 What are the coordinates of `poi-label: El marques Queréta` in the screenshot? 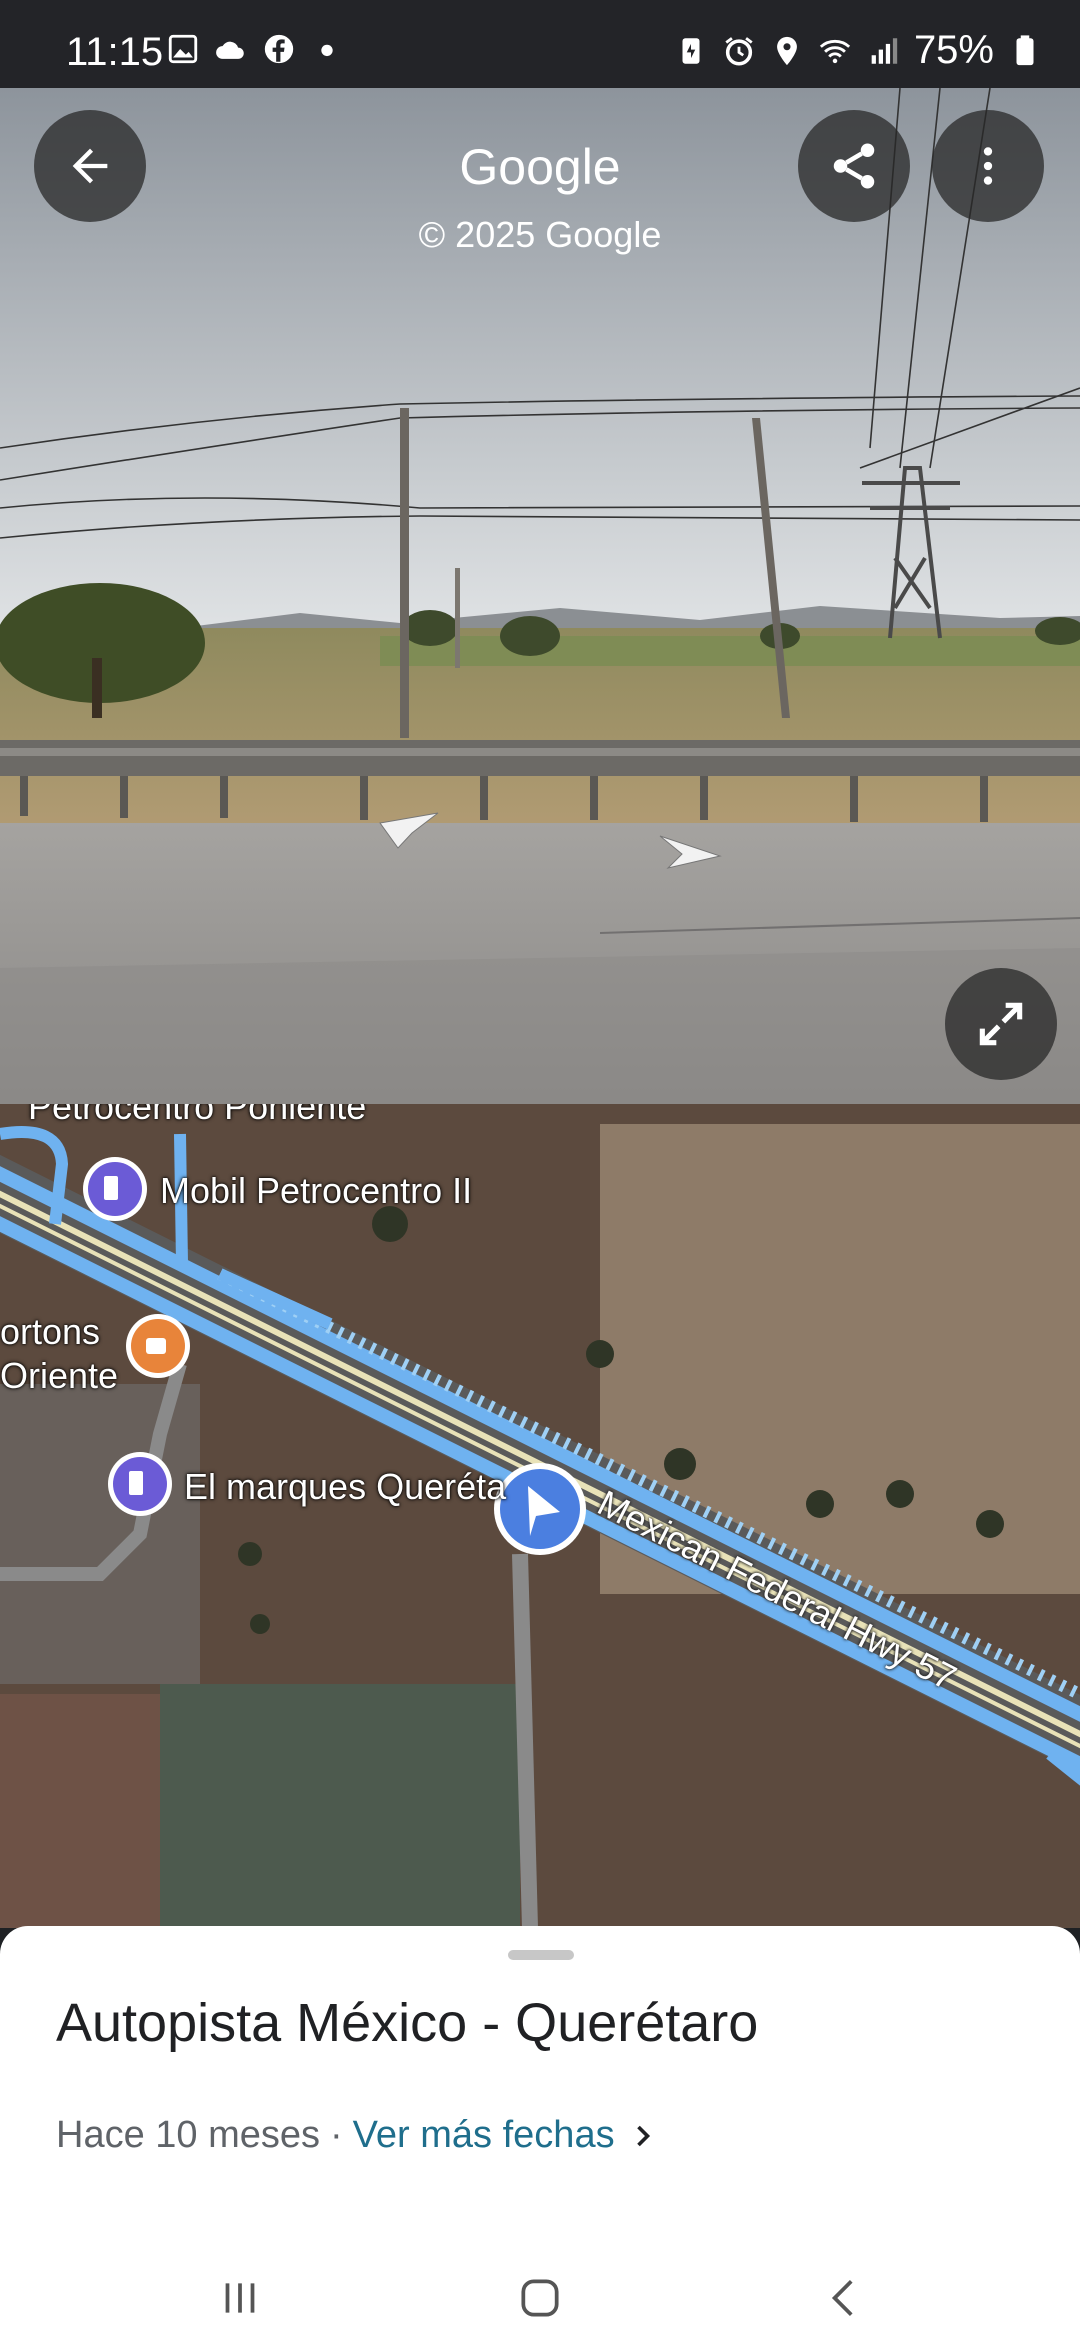 It's located at (345, 1487).